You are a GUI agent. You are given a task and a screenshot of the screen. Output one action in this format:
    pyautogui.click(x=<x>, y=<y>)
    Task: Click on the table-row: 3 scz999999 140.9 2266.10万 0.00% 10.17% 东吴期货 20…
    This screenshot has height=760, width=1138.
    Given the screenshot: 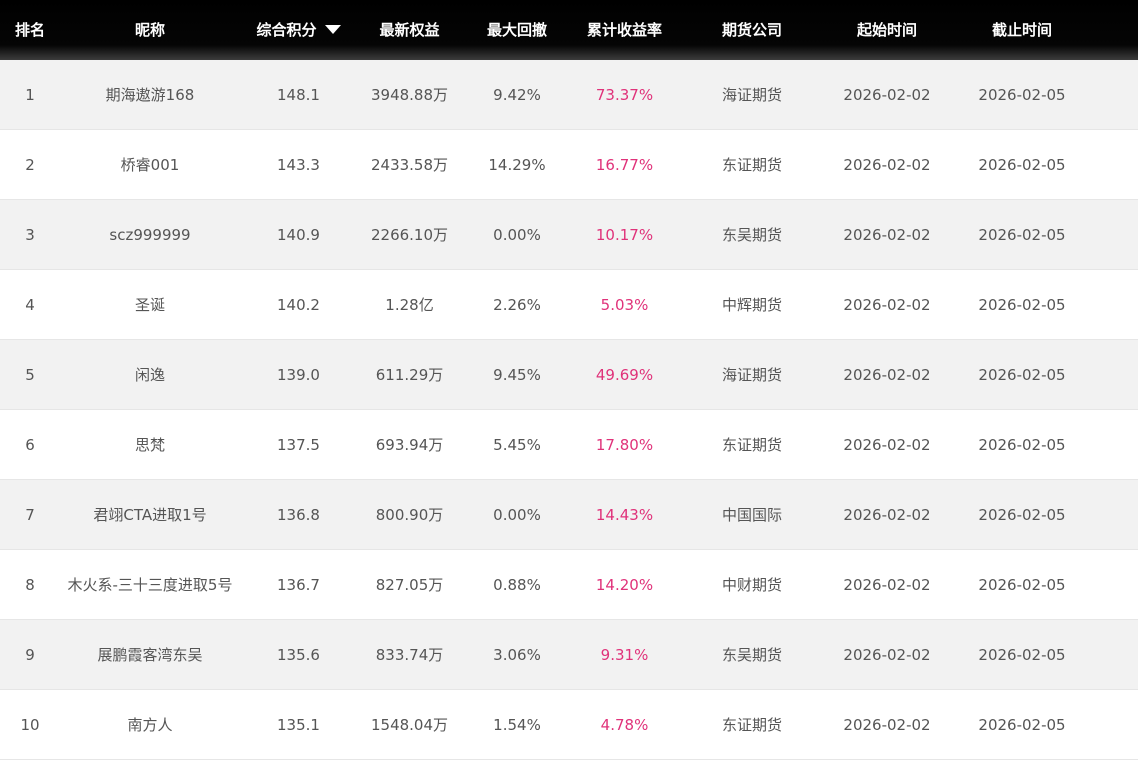 What is the action you would take?
    pyautogui.click(x=569, y=235)
    